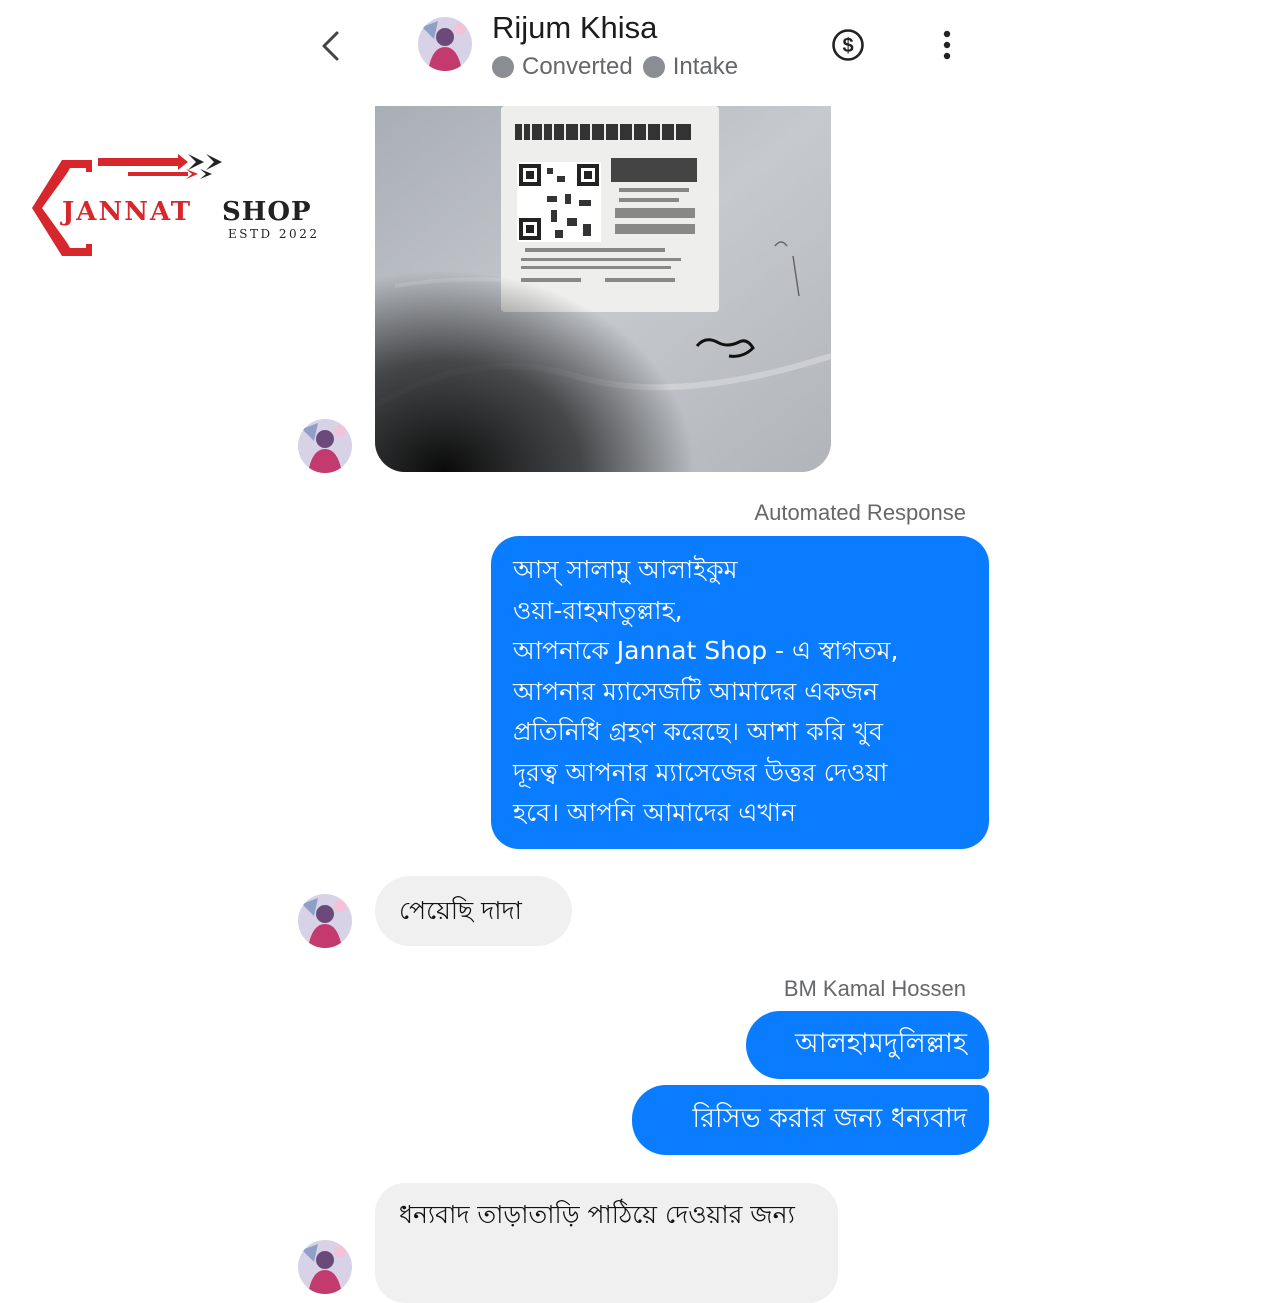 This screenshot has height=1303, width=1280. I want to click on automated-response-label: Automated Response, so click(860, 512).